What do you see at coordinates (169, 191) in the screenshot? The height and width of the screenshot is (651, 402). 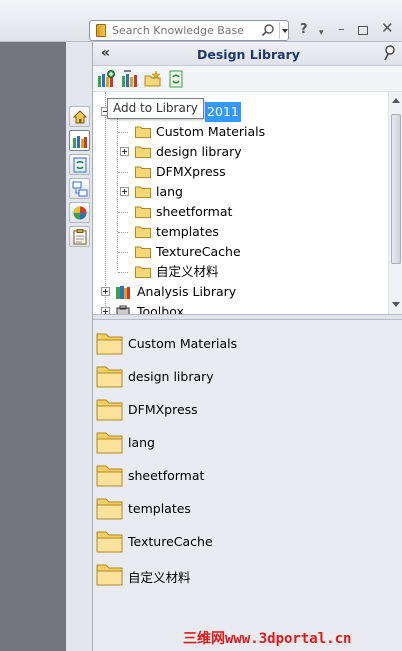 I see `tree-item-label: lang` at bounding box center [169, 191].